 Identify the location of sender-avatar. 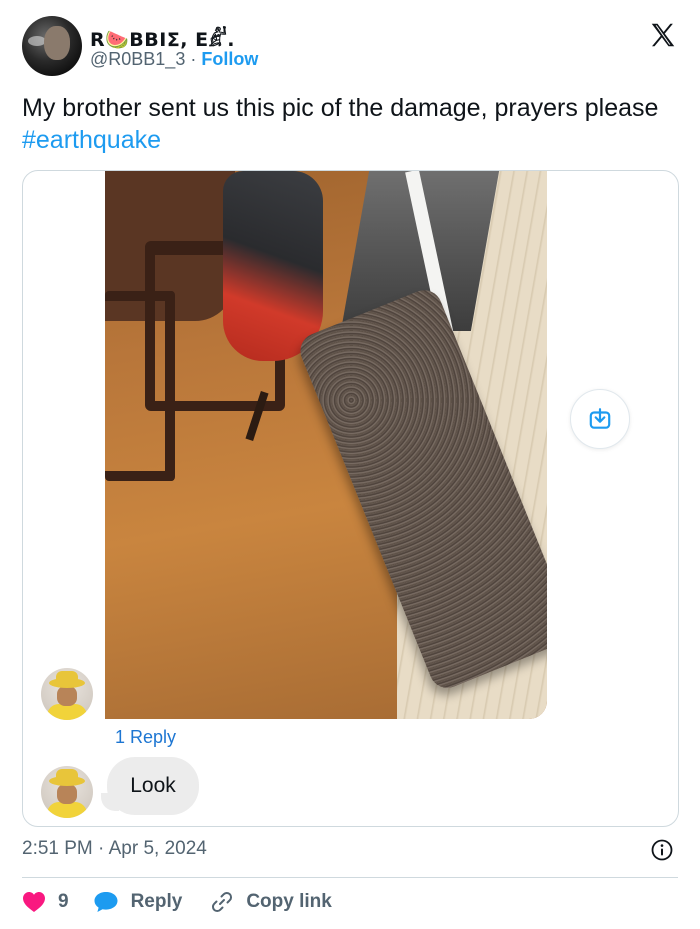
(67, 694).